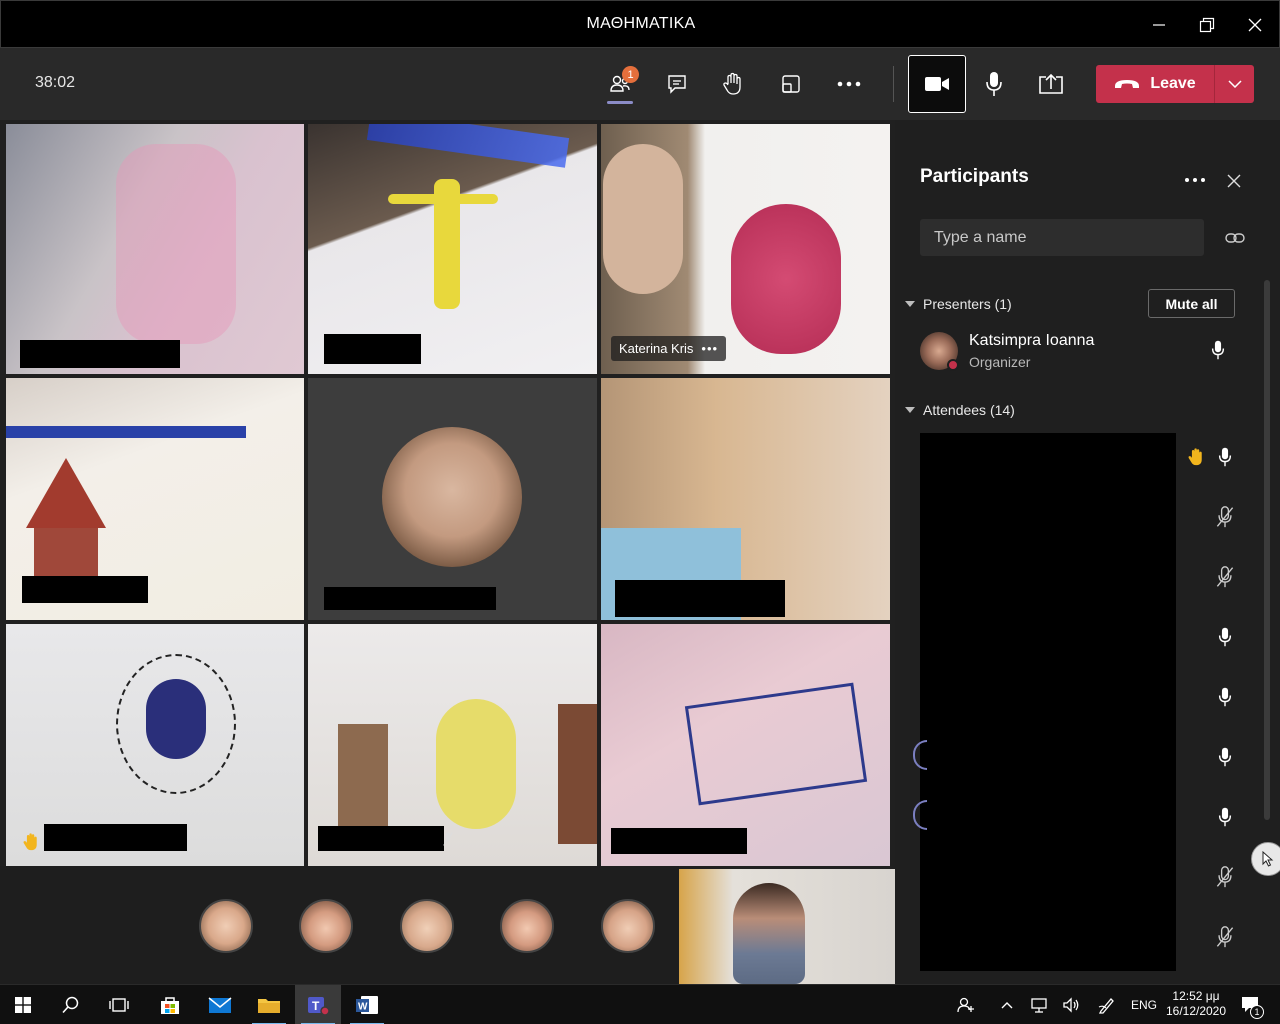 This screenshot has width=1280, height=1024. I want to click on start-button, so click(23, 1004).